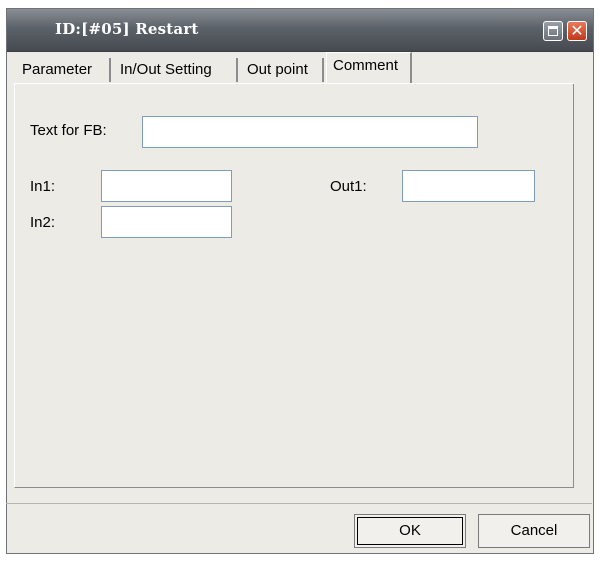 The image size is (600, 561). Describe the element at coordinates (300, 30) in the screenshot. I see `title-bar: ID:[#05] Restart ✕` at that location.